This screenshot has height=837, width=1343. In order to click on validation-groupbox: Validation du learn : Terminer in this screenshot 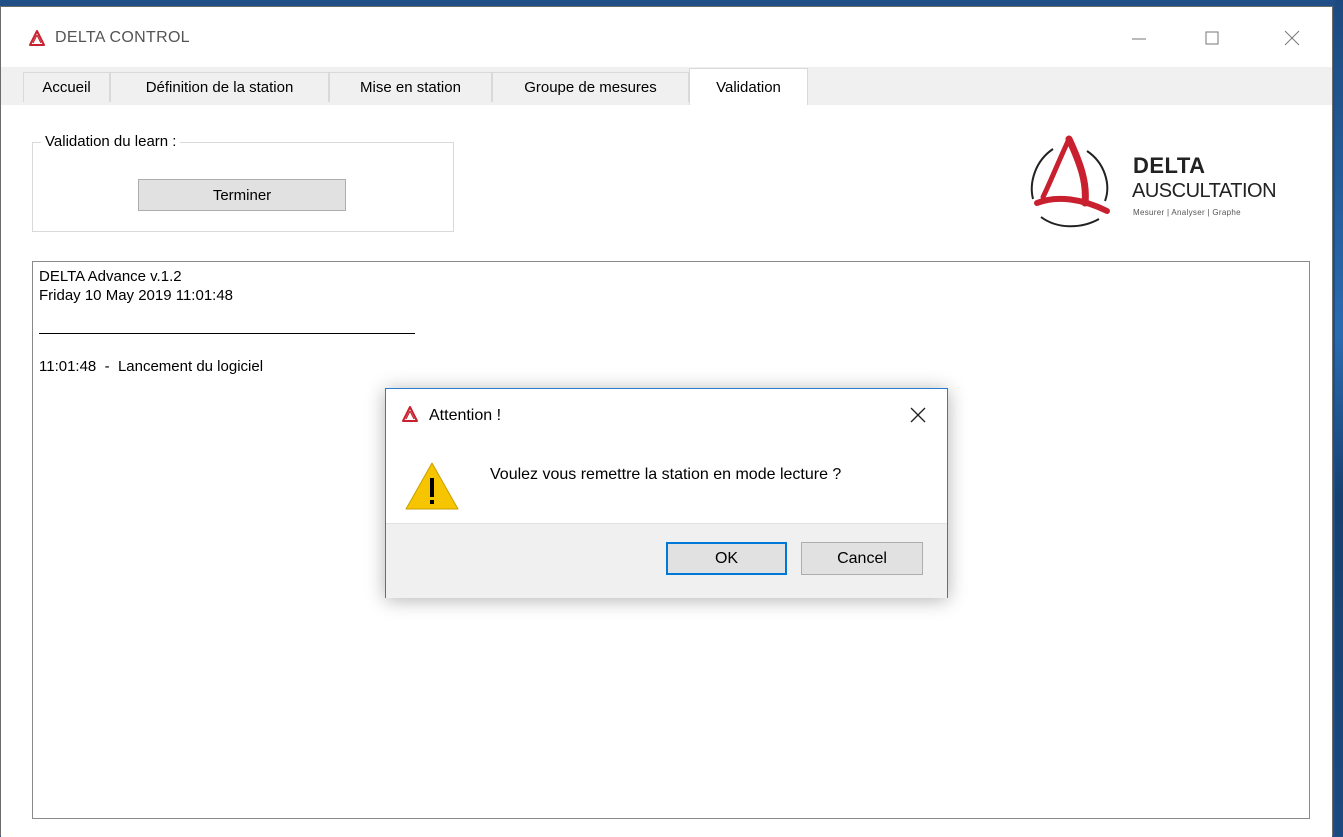, I will do `click(243, 182)`.